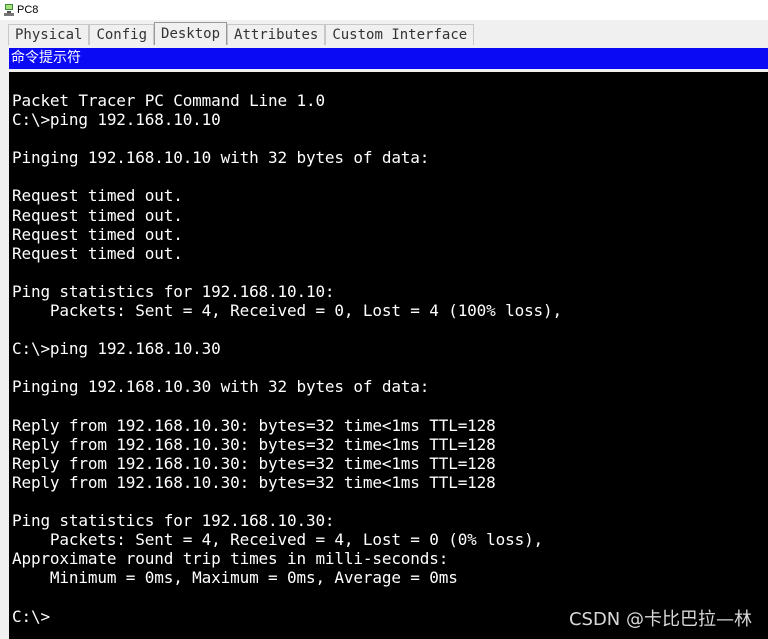 Image resolution: width=768 pixels, height=639 pixels. I want to click on packet-tracer-pc-icon, so click(9, 10).